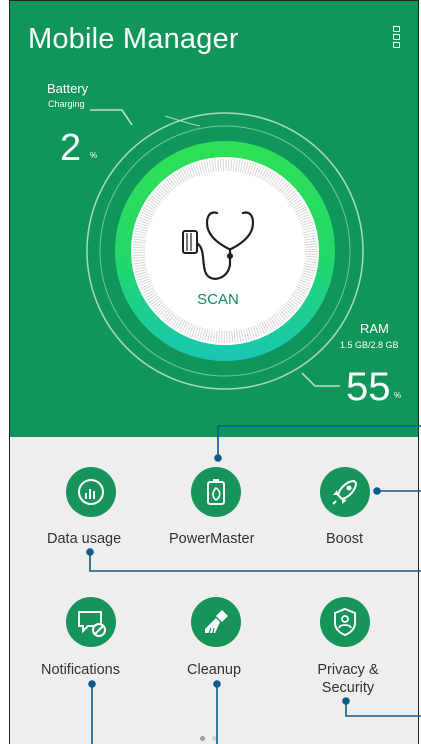  Describe the element at coordinates (214, 670) in the screenshot. I see `cleanup-label: Cleanup` at that location.